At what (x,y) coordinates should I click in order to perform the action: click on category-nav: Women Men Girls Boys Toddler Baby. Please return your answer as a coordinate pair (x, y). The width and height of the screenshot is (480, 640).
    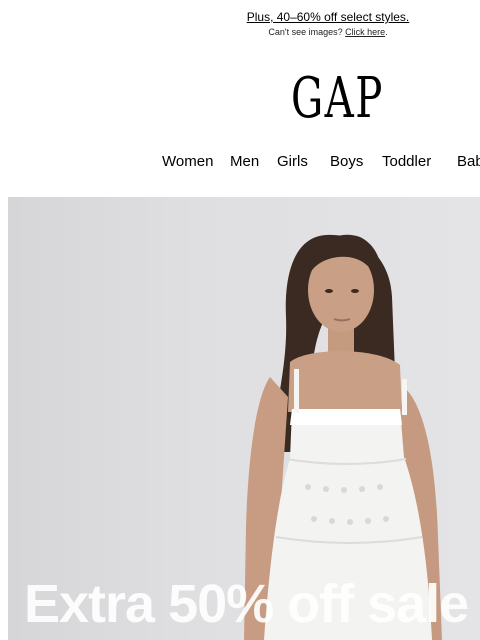
    Looking at the image, I should click on (240, 163).